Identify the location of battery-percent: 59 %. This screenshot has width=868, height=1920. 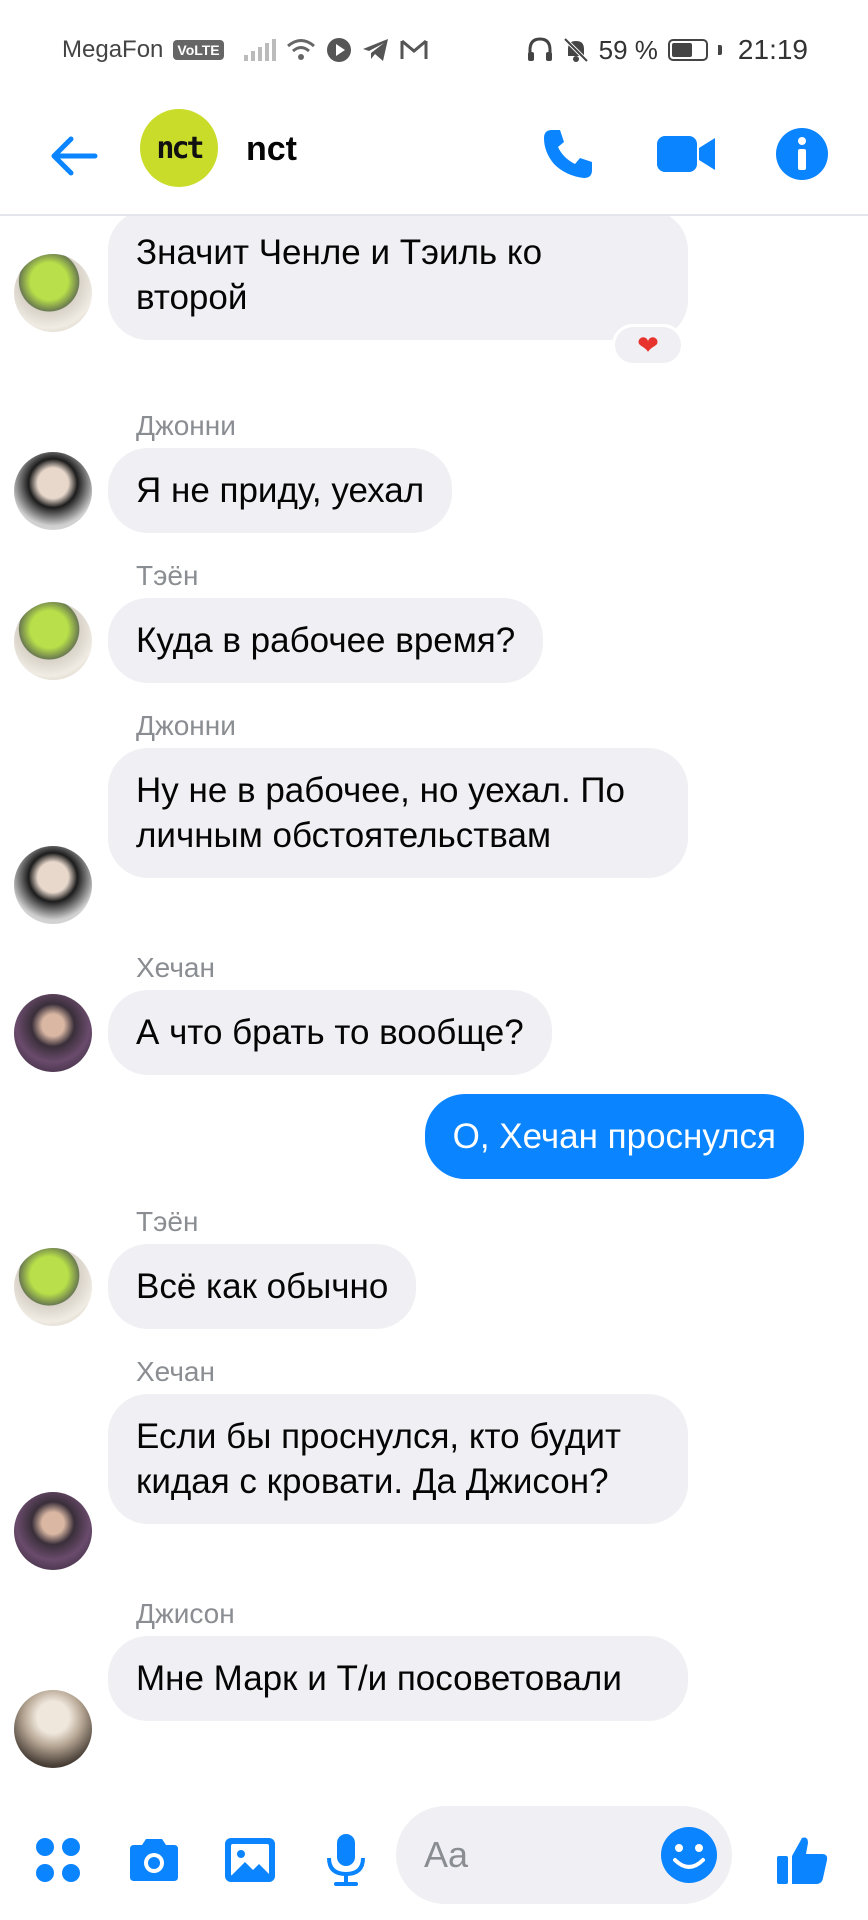
(628, 49).